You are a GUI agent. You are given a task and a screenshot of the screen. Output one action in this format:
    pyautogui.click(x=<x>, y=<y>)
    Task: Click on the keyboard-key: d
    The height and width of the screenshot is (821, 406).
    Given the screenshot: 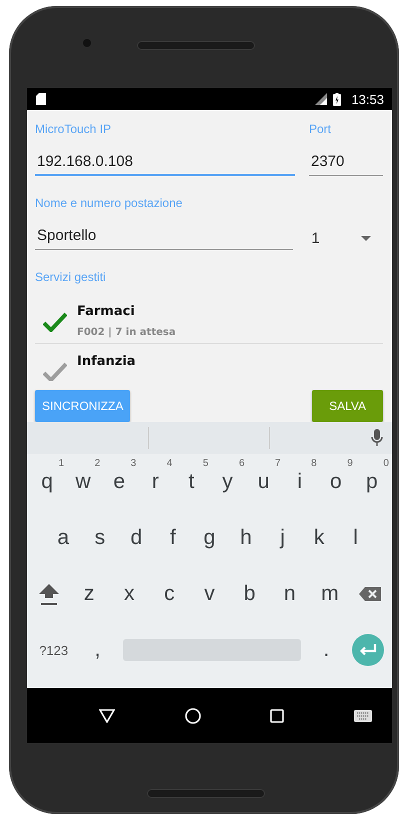 What is the action you would take?
    pyautogui.click(x=136, y=538)
    